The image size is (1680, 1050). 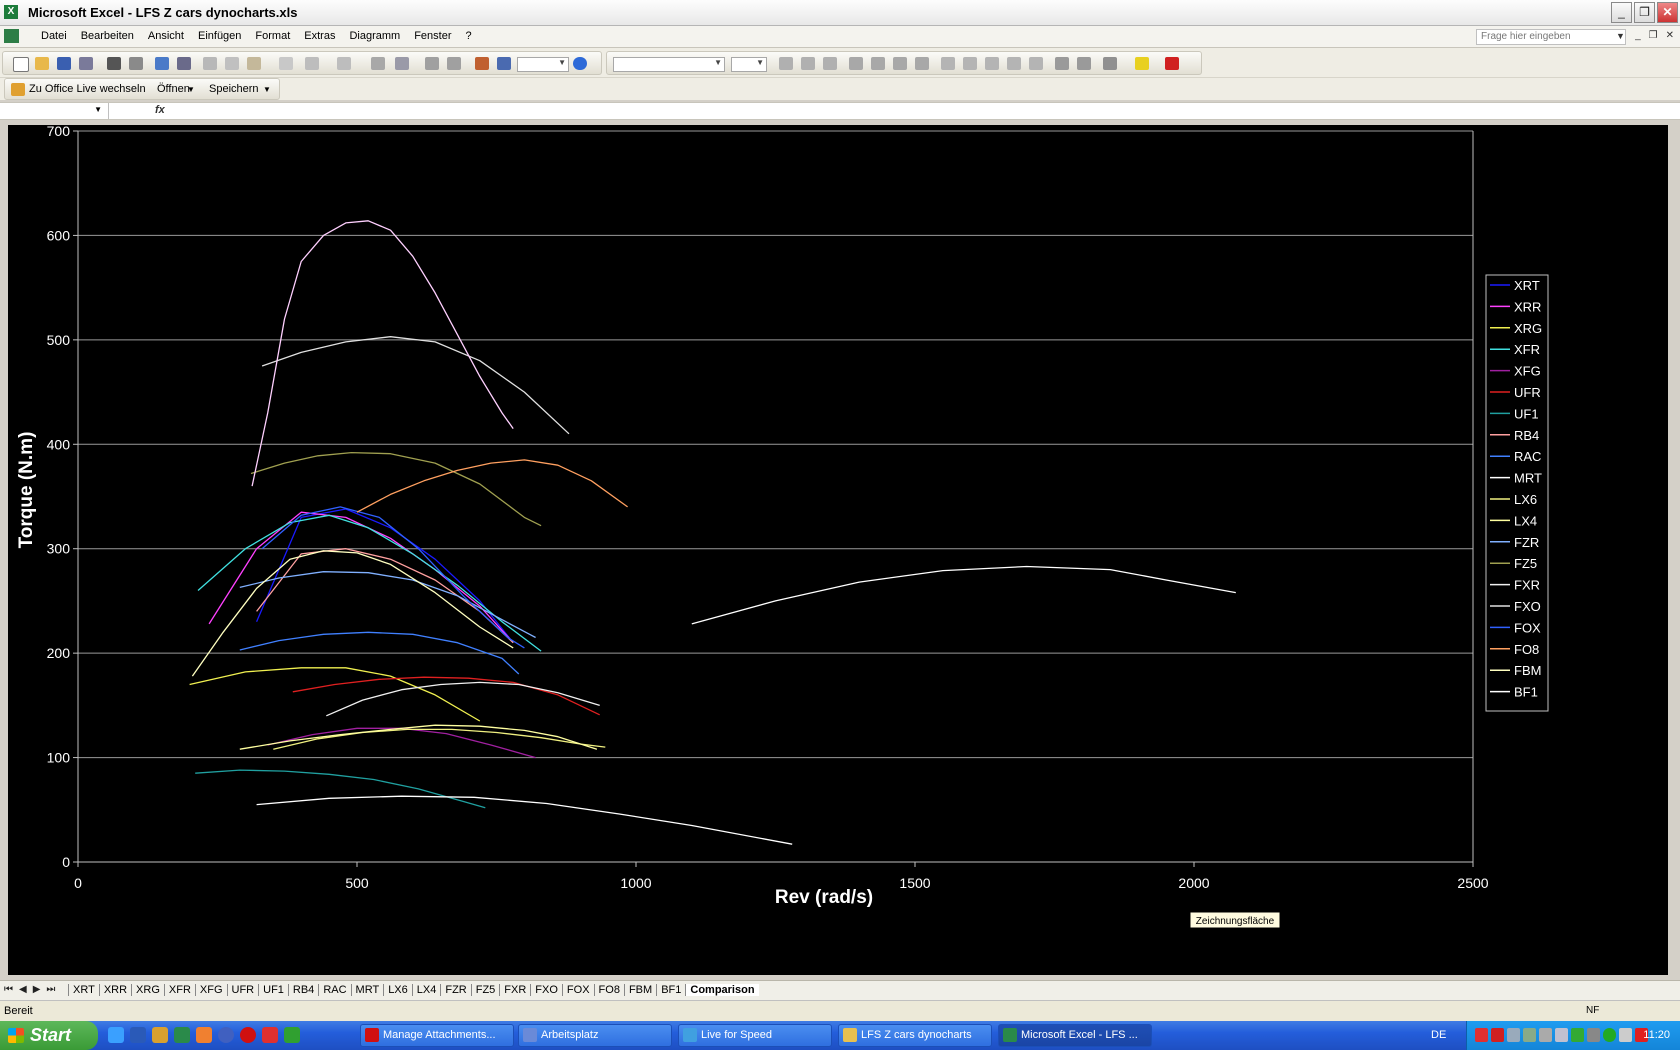 What do you see at coordinates (361, 577) in the screenshot?
I see `series-line-xrr` at bounding box center [361, 577].